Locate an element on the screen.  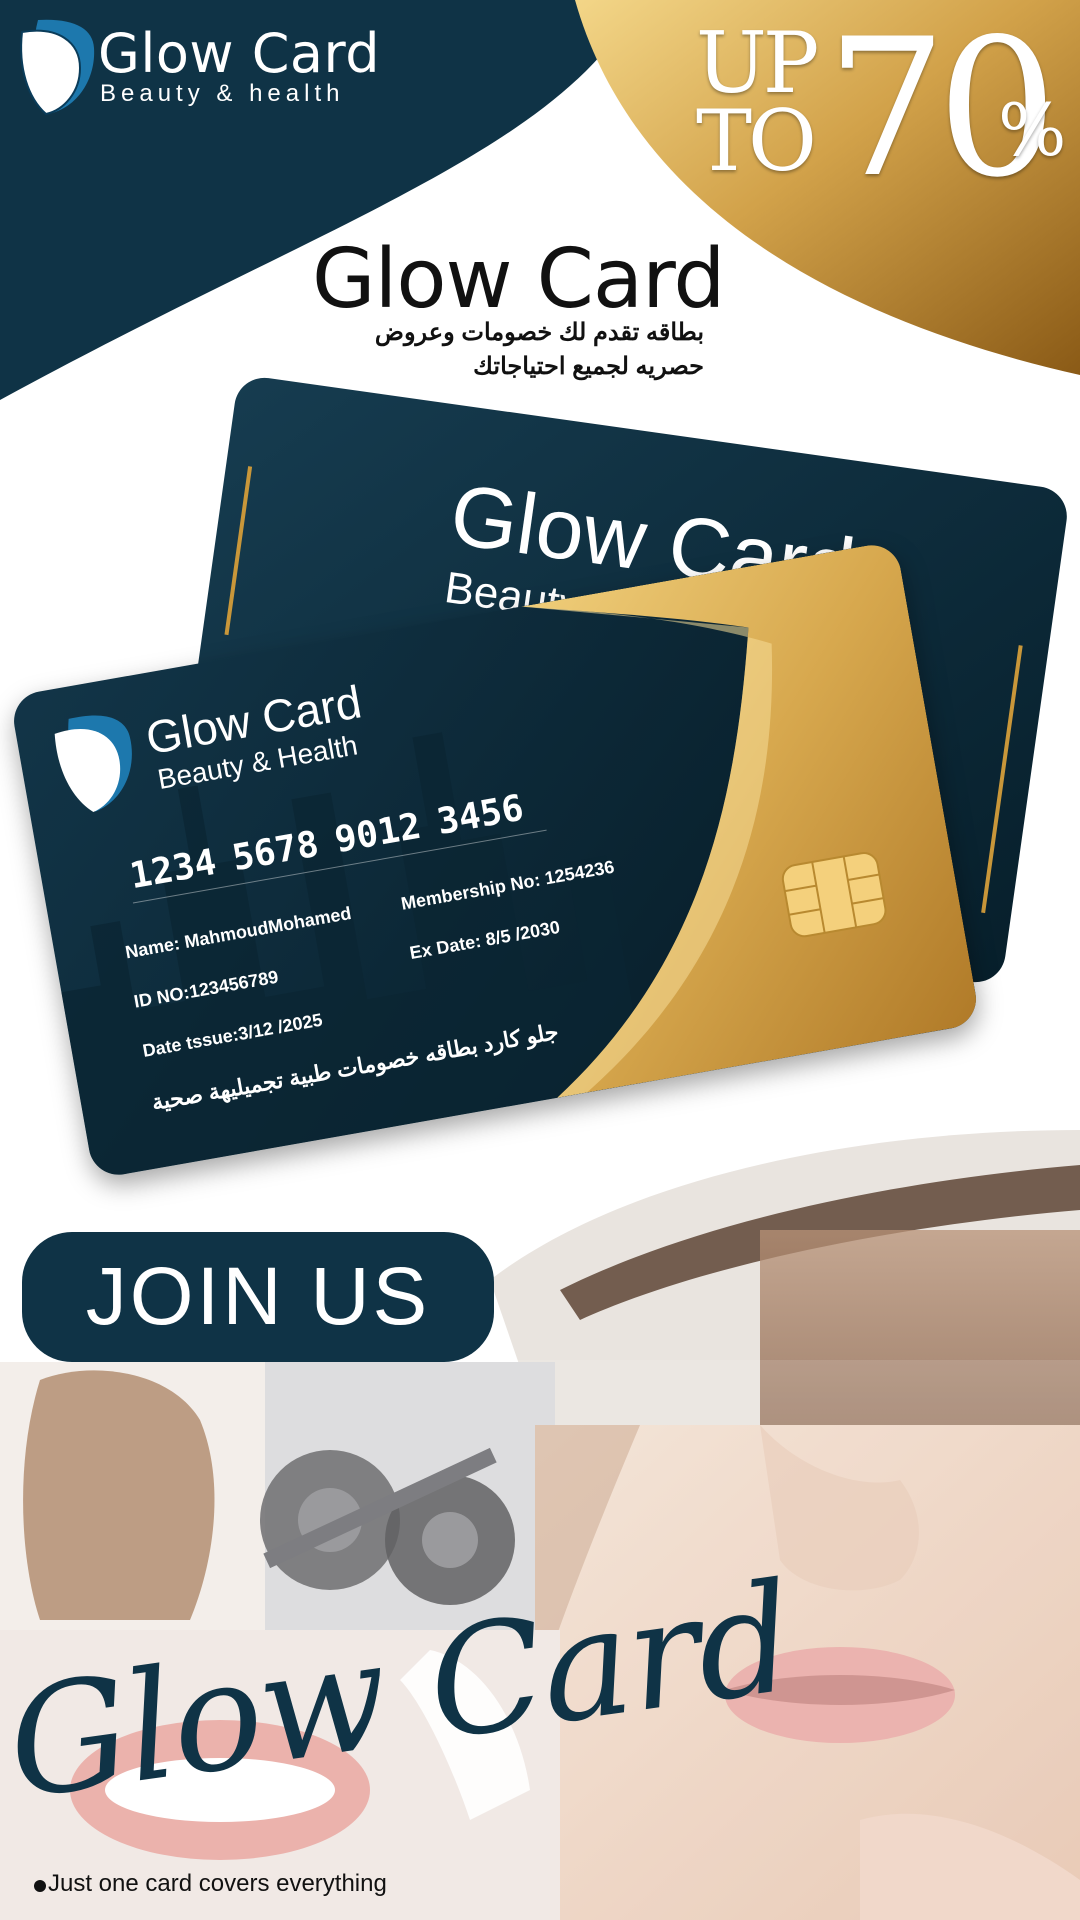
footer-text: Just one card covers everything is located at coordinates (217, 1883).